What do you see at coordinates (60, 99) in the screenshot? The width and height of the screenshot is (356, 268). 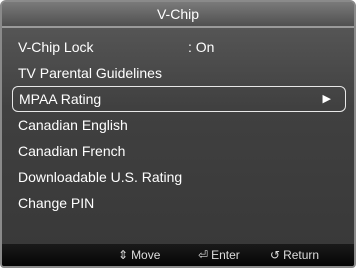 I see `menu-item-label: MPAA Rating` at bounding box center [60, 99].